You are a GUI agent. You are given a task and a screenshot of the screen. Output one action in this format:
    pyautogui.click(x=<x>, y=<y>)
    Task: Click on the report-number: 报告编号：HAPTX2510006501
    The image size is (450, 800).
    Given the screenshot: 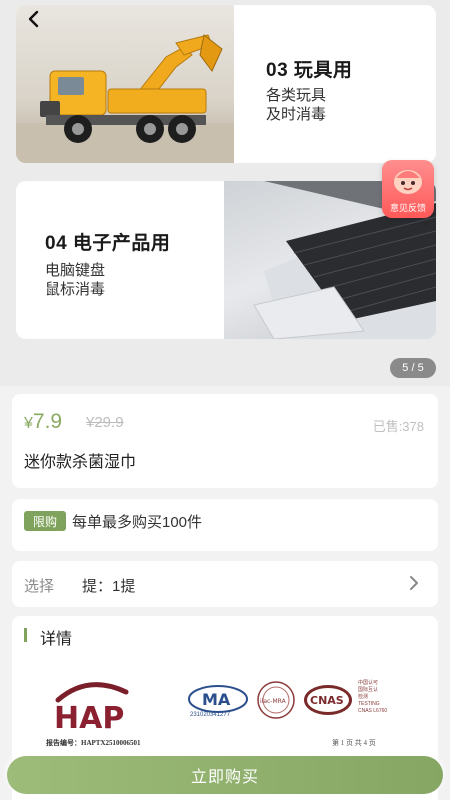 What is the action you would take?
    pyautogui.click(x=93, y=743)
    